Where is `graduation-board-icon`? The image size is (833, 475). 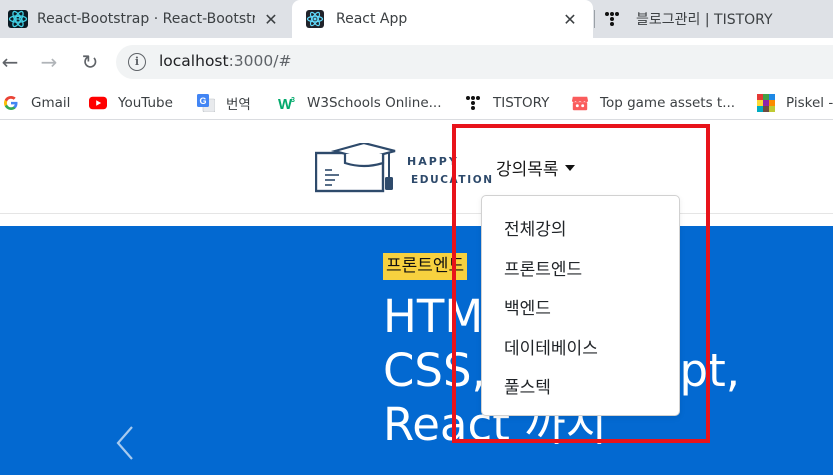
graduation-board-icon is located at coordinates (355, 167).